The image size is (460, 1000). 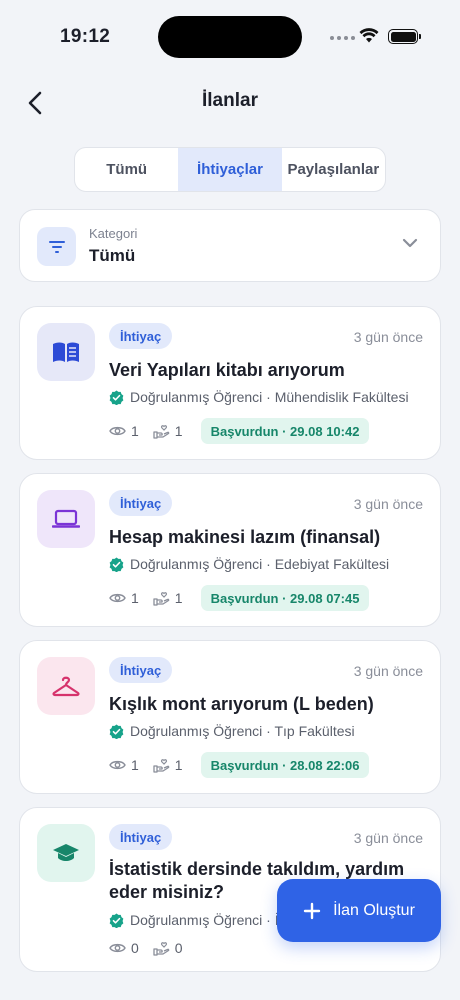 What do you see at coordinates (374, 910) in the screenshot?
I see `create-listing-label: İlan Oluştur` at bounding box center [374, 910].